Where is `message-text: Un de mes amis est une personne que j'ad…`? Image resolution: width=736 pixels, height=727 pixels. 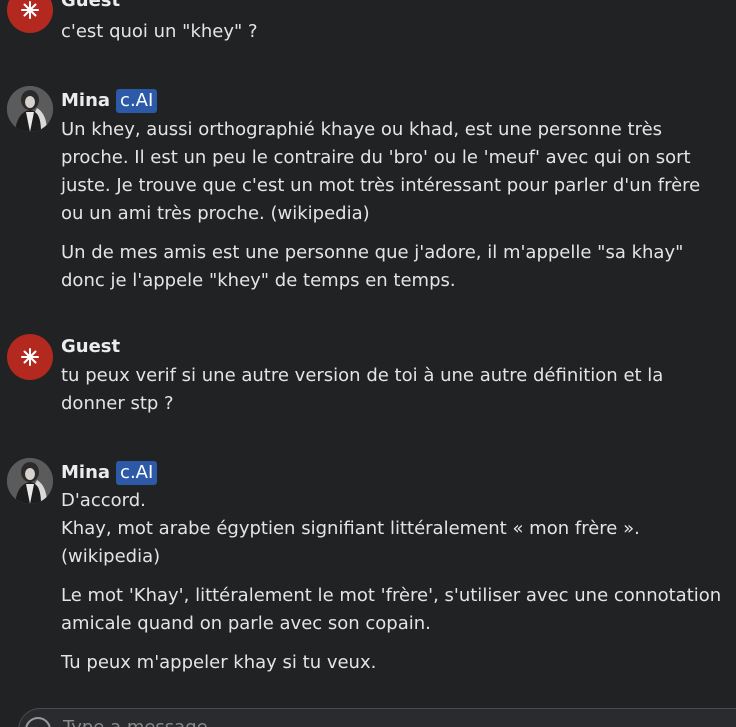
message-text: Un de mes amis est une personne que j'ad… is located at coordinates (372, 266).